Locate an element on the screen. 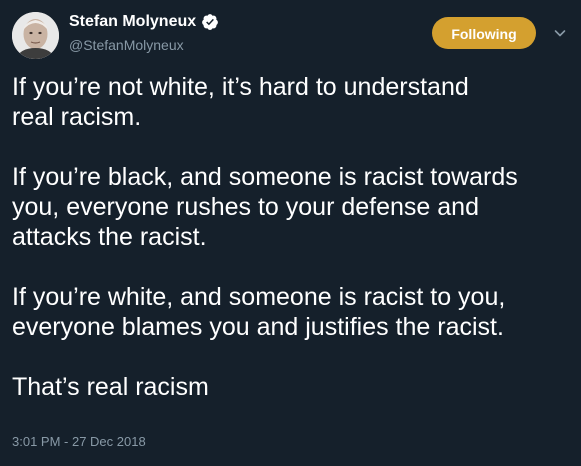  tweet-timestamp: 3:01 PM - 27 Dec 2018 is located at coordinates (79, 442).